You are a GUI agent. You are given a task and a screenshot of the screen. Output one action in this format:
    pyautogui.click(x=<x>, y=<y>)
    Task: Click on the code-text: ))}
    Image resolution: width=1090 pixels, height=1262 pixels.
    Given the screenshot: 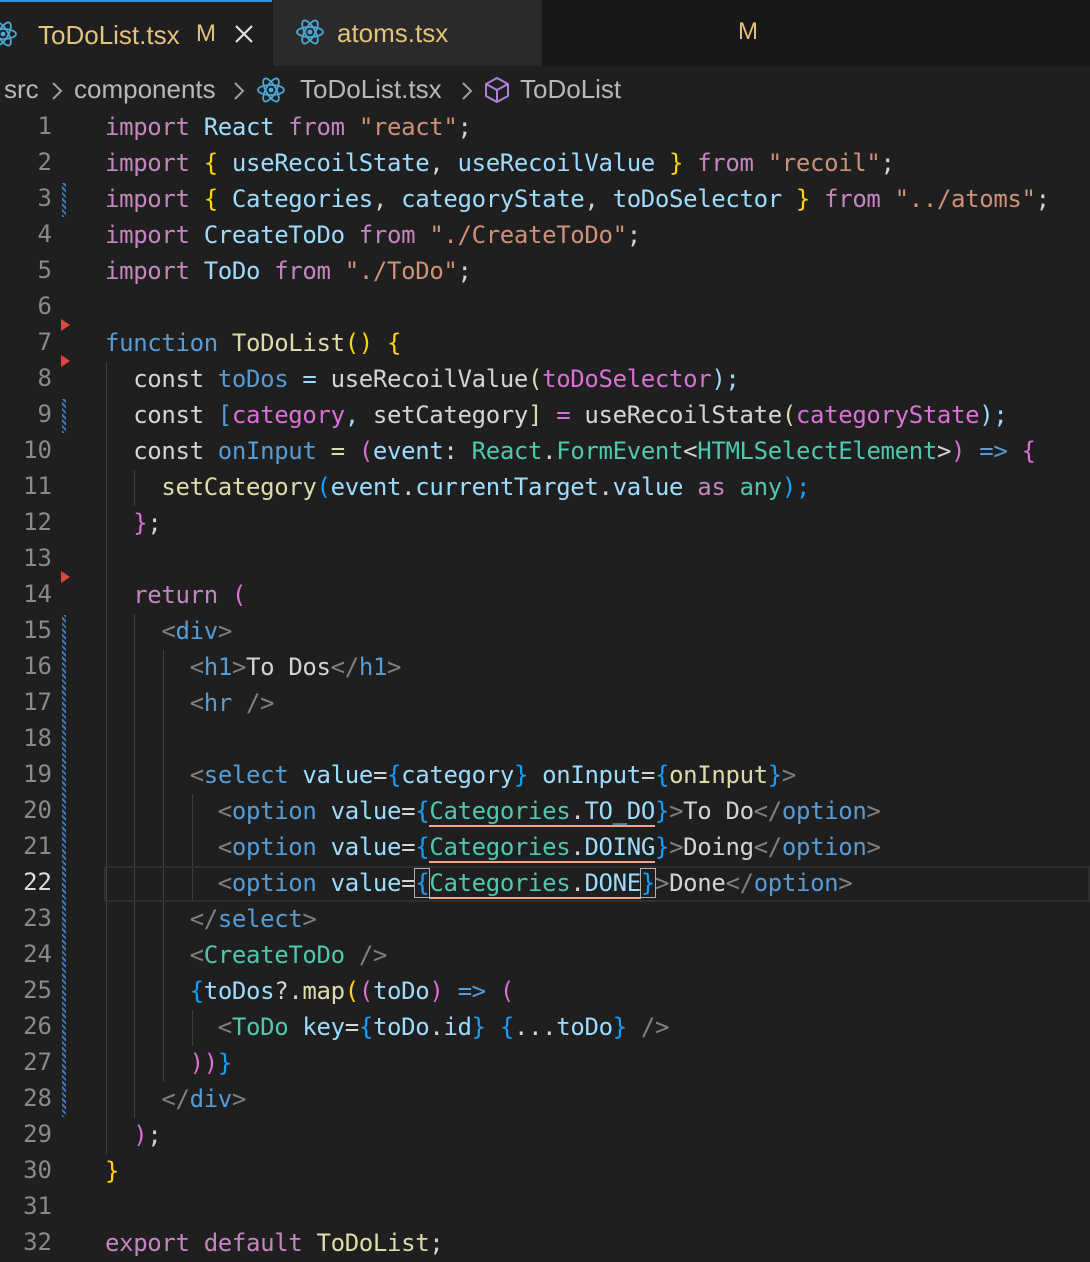 What is the action you would take?
    pyautogui.click(x=169, y=1063)
    